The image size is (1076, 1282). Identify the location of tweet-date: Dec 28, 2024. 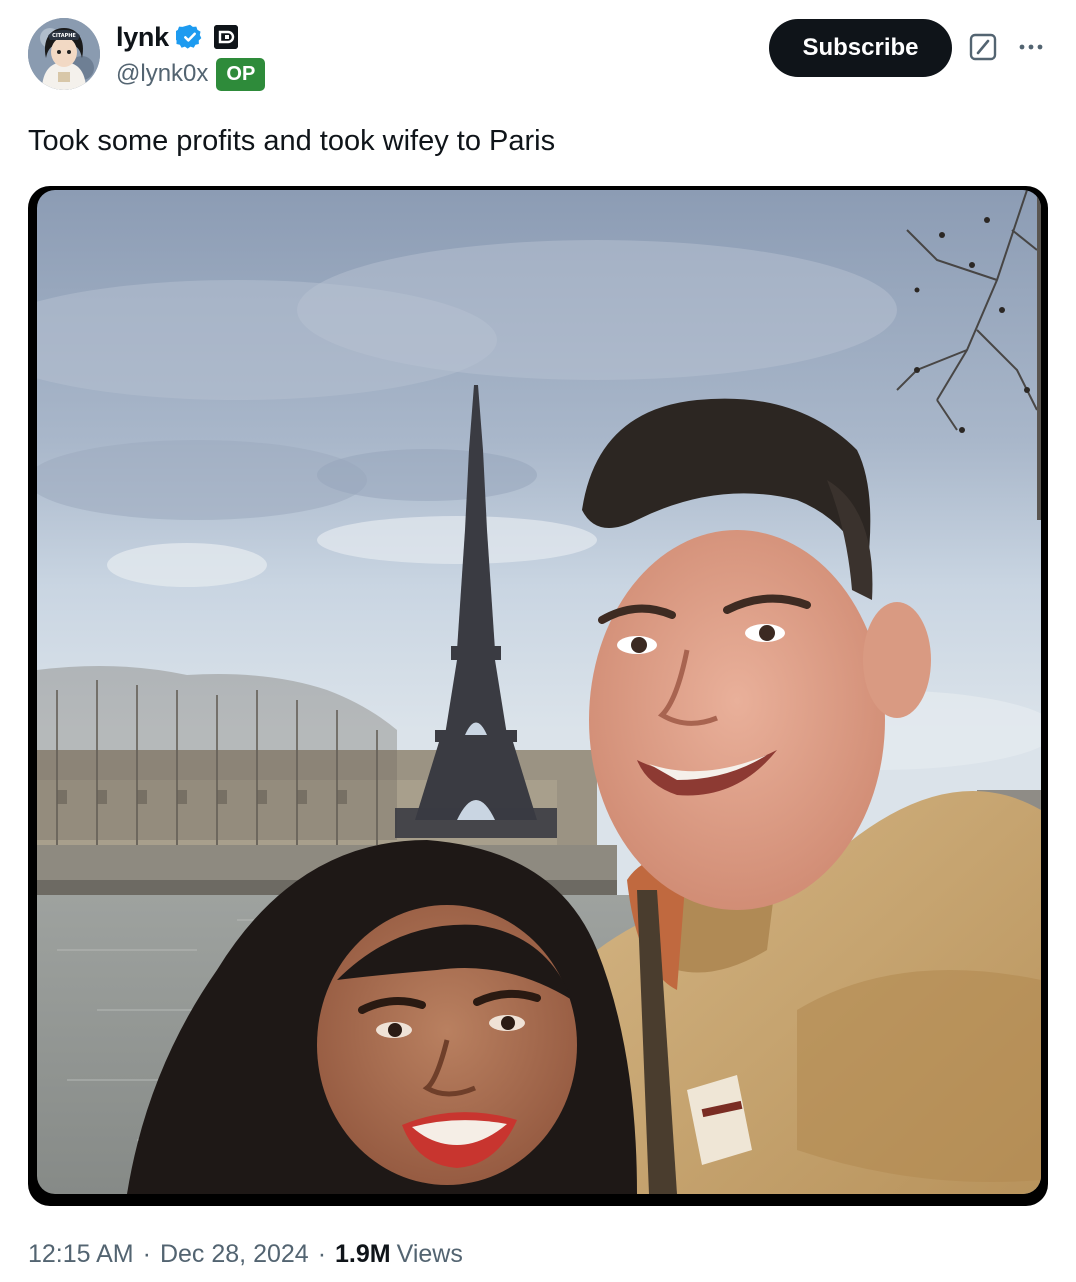
(234, 1254).